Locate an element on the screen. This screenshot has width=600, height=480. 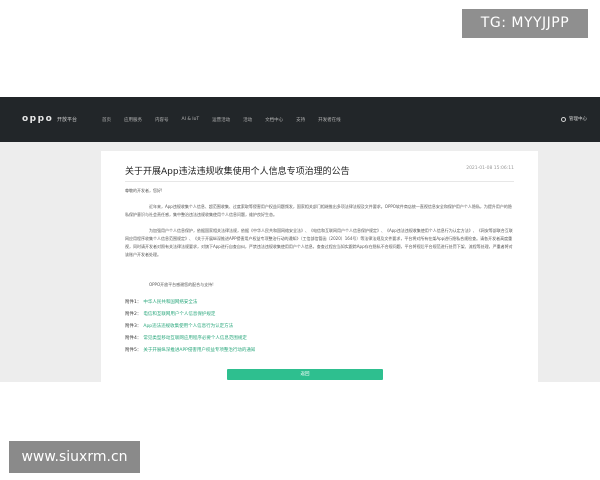
attachment-link: 中华人民共和国网络安全法 is located at coordinates (170, 303).